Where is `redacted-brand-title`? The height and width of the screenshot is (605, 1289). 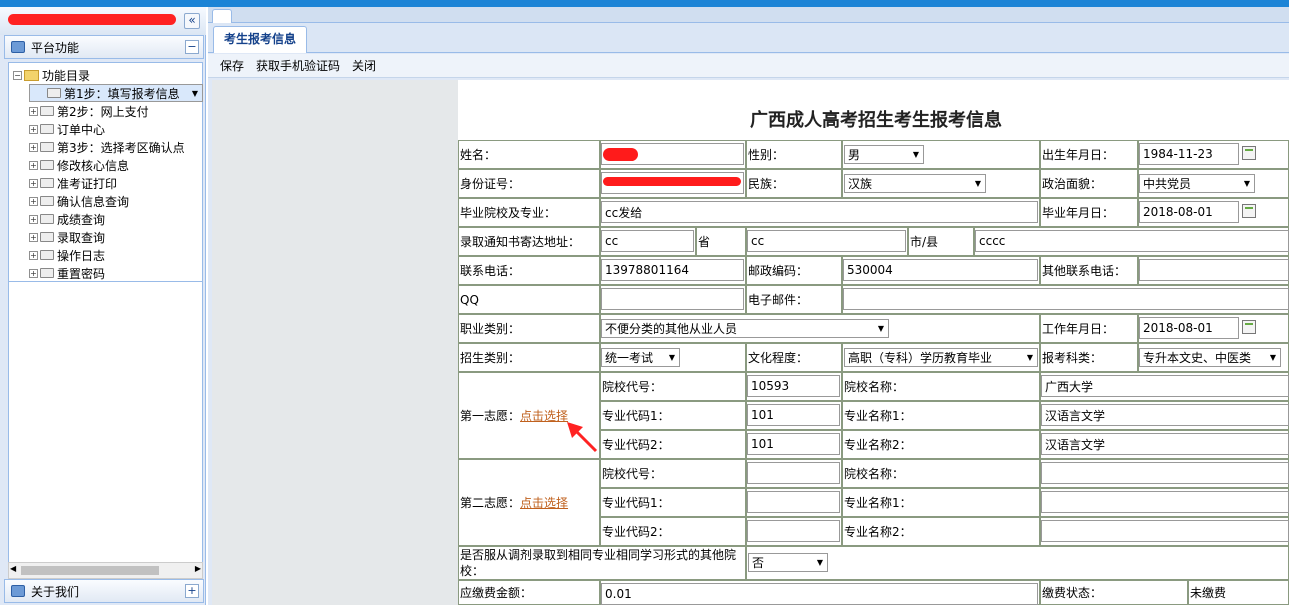
redacted-brand-title is located at coordinates (92, 19).